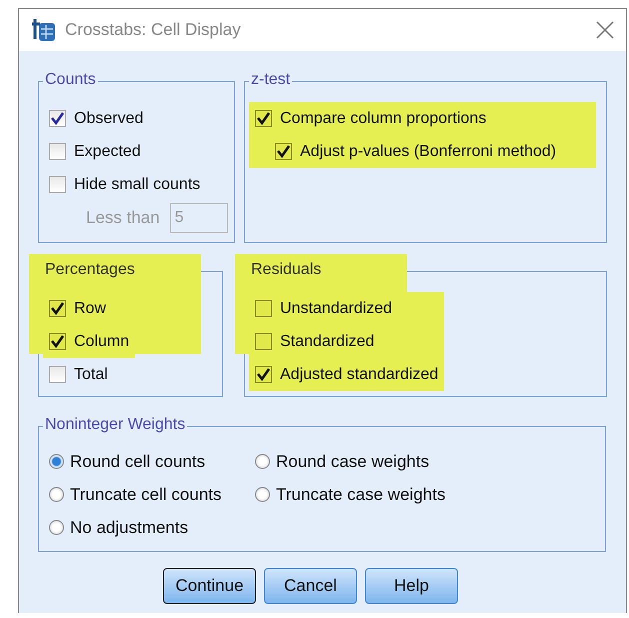  I want to click on radio-option: Round cell counts, so click(152, 461).